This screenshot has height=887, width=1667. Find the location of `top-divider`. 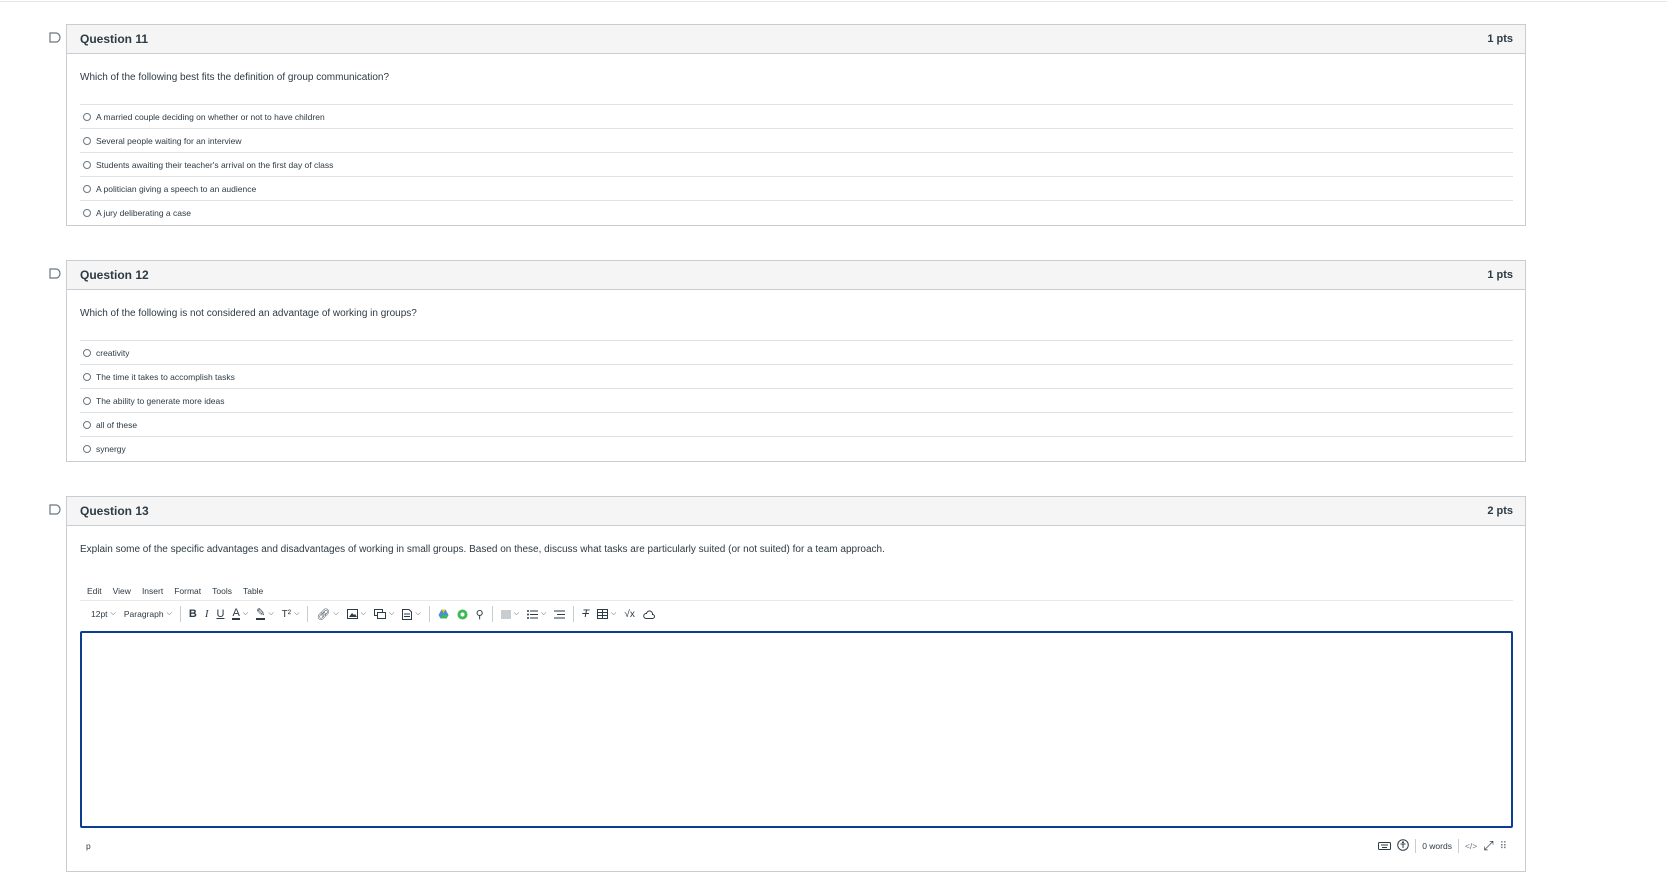

top-divider is located at coordinates (833, 1).